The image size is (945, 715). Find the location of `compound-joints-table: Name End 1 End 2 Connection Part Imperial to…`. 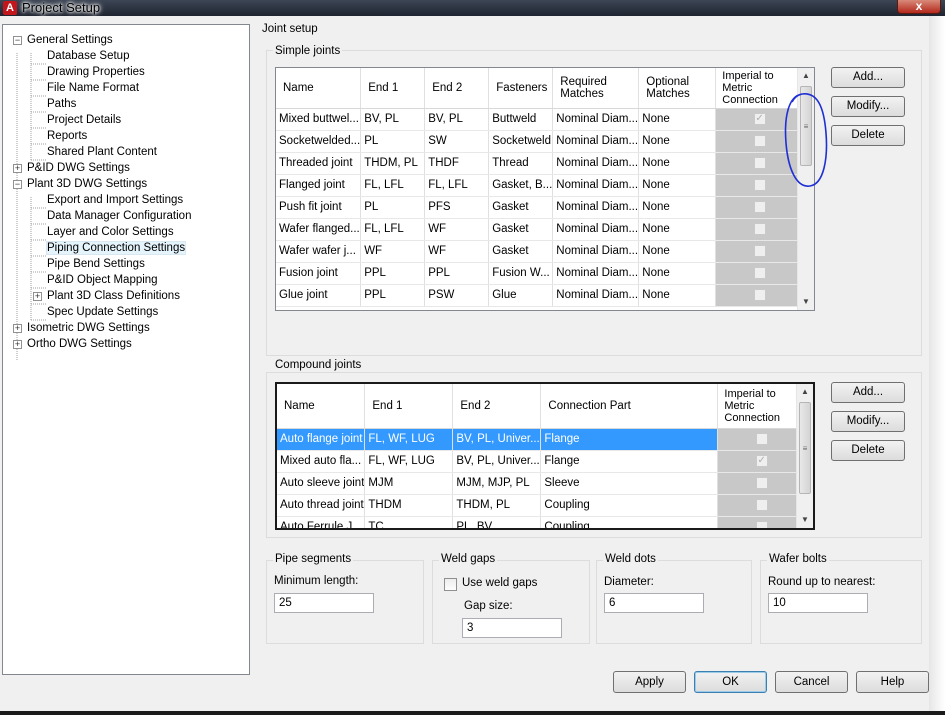

compound-joints-table: Name End 1 End 2 Connection Part Imperial to… is located at coordinates (545, 456).